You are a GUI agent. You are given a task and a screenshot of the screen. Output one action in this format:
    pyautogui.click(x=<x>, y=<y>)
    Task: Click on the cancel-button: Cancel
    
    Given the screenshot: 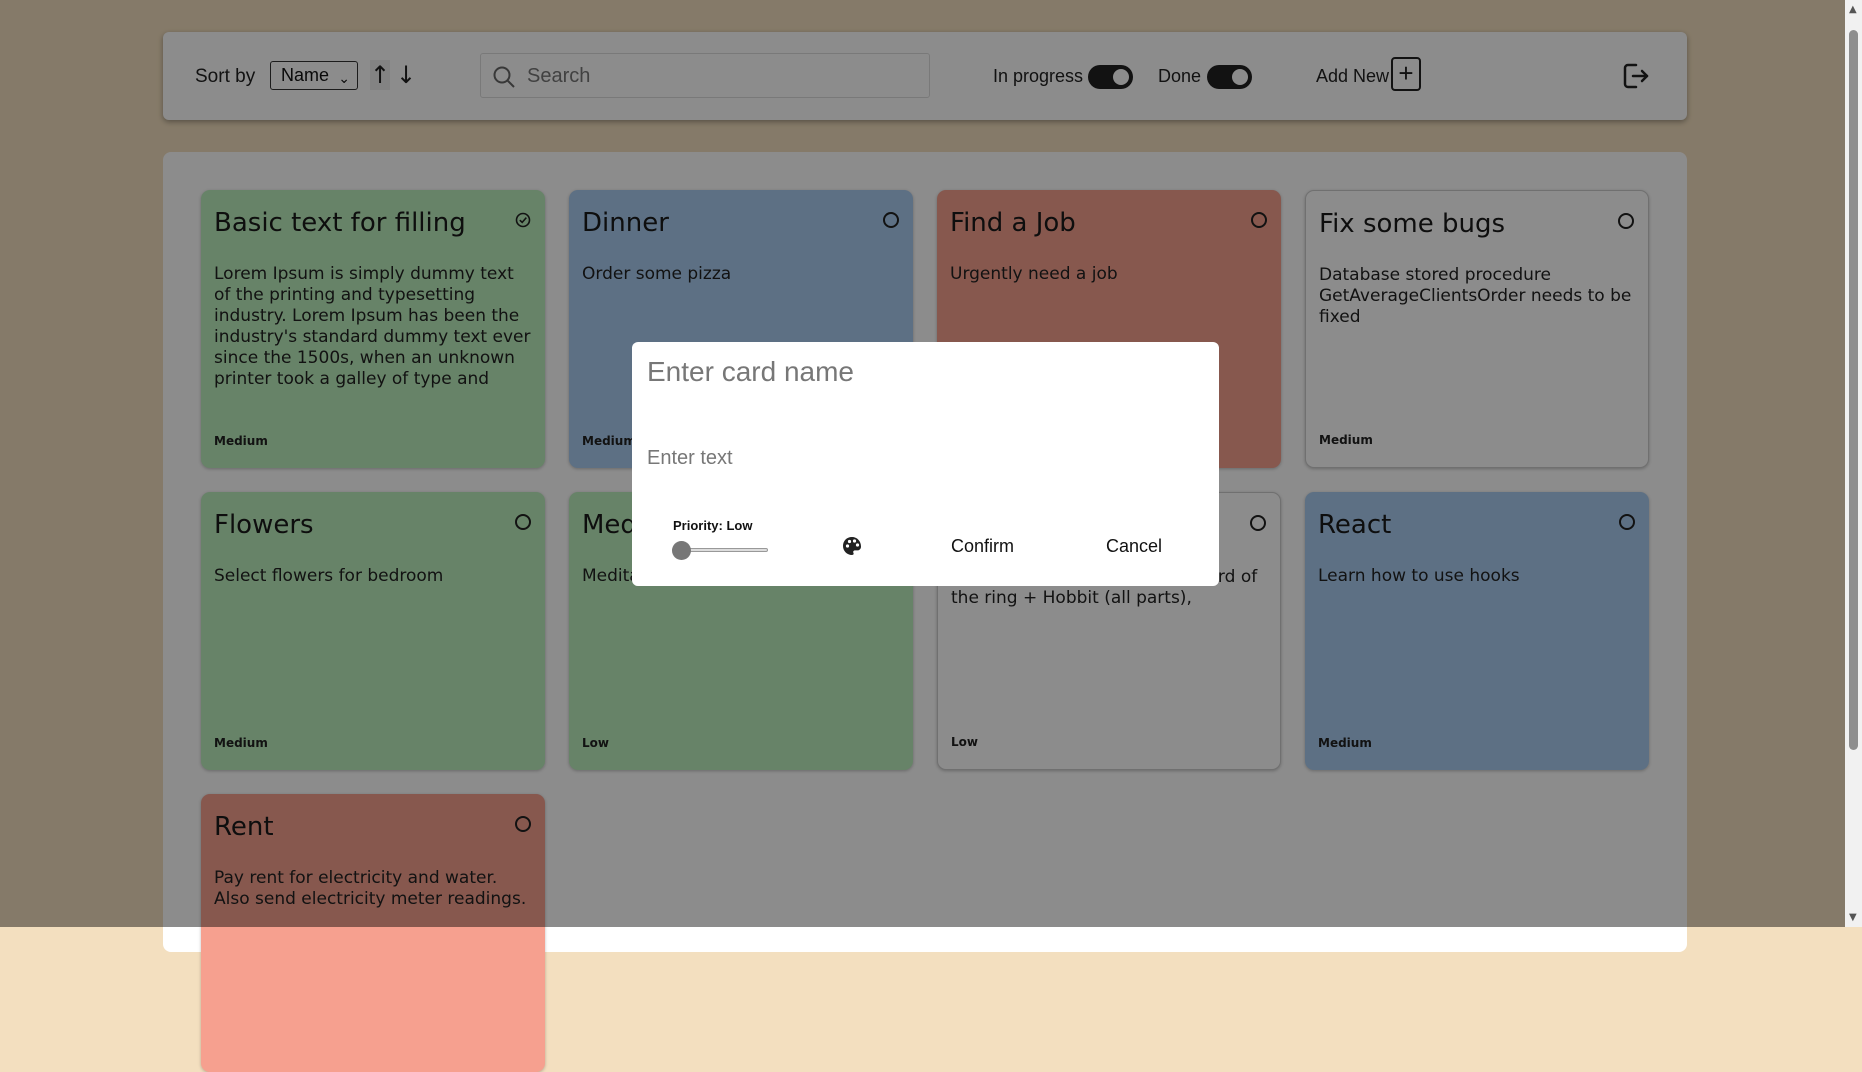 What is the action you would take?
    pyautogui.click(x=1134, y=546)
    